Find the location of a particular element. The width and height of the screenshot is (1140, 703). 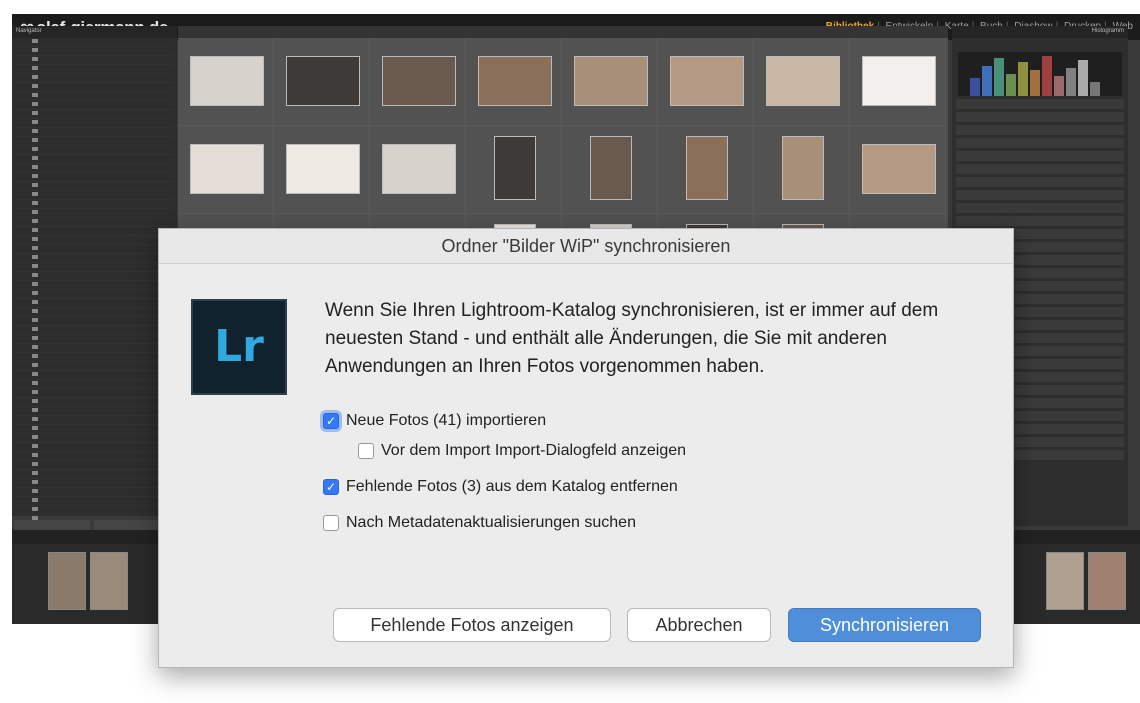

scan-metadata-checkbox is located at coordinates (331, 523).